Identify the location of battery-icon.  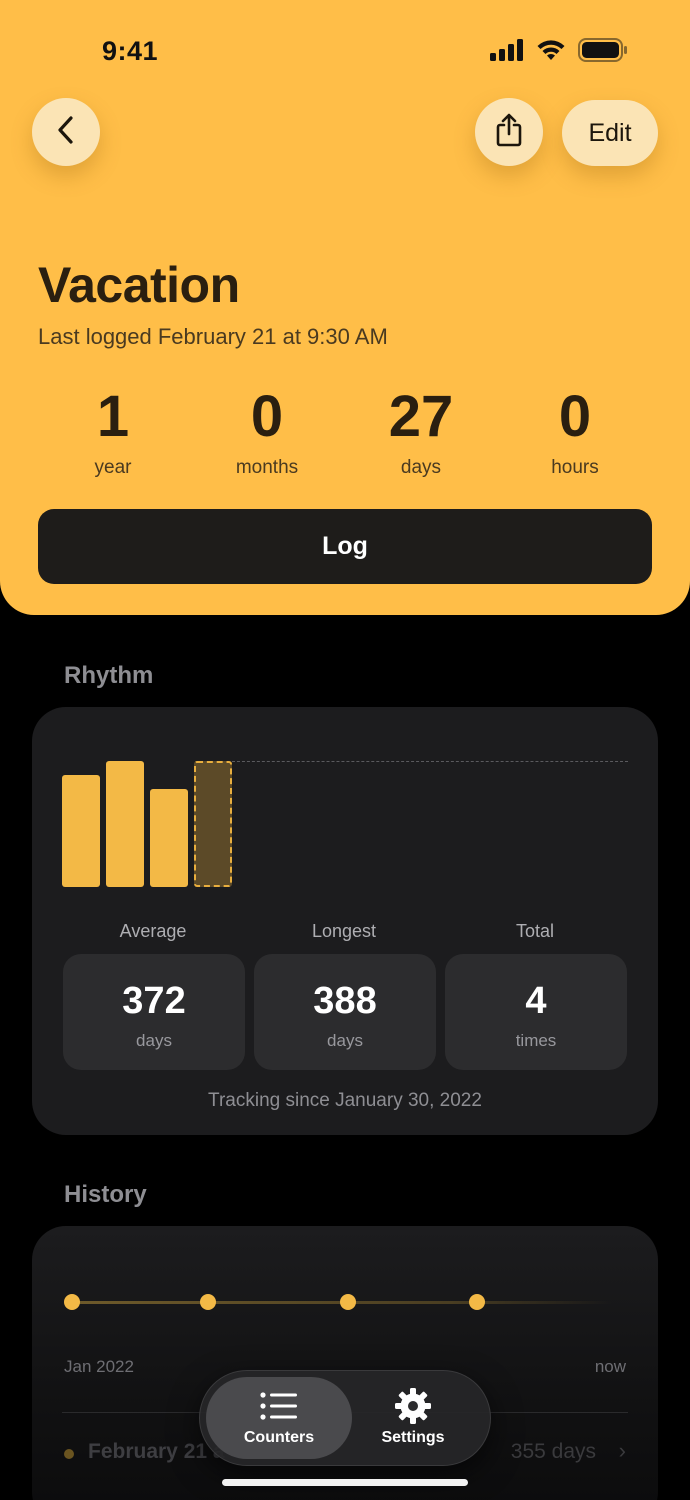
(603, 52).